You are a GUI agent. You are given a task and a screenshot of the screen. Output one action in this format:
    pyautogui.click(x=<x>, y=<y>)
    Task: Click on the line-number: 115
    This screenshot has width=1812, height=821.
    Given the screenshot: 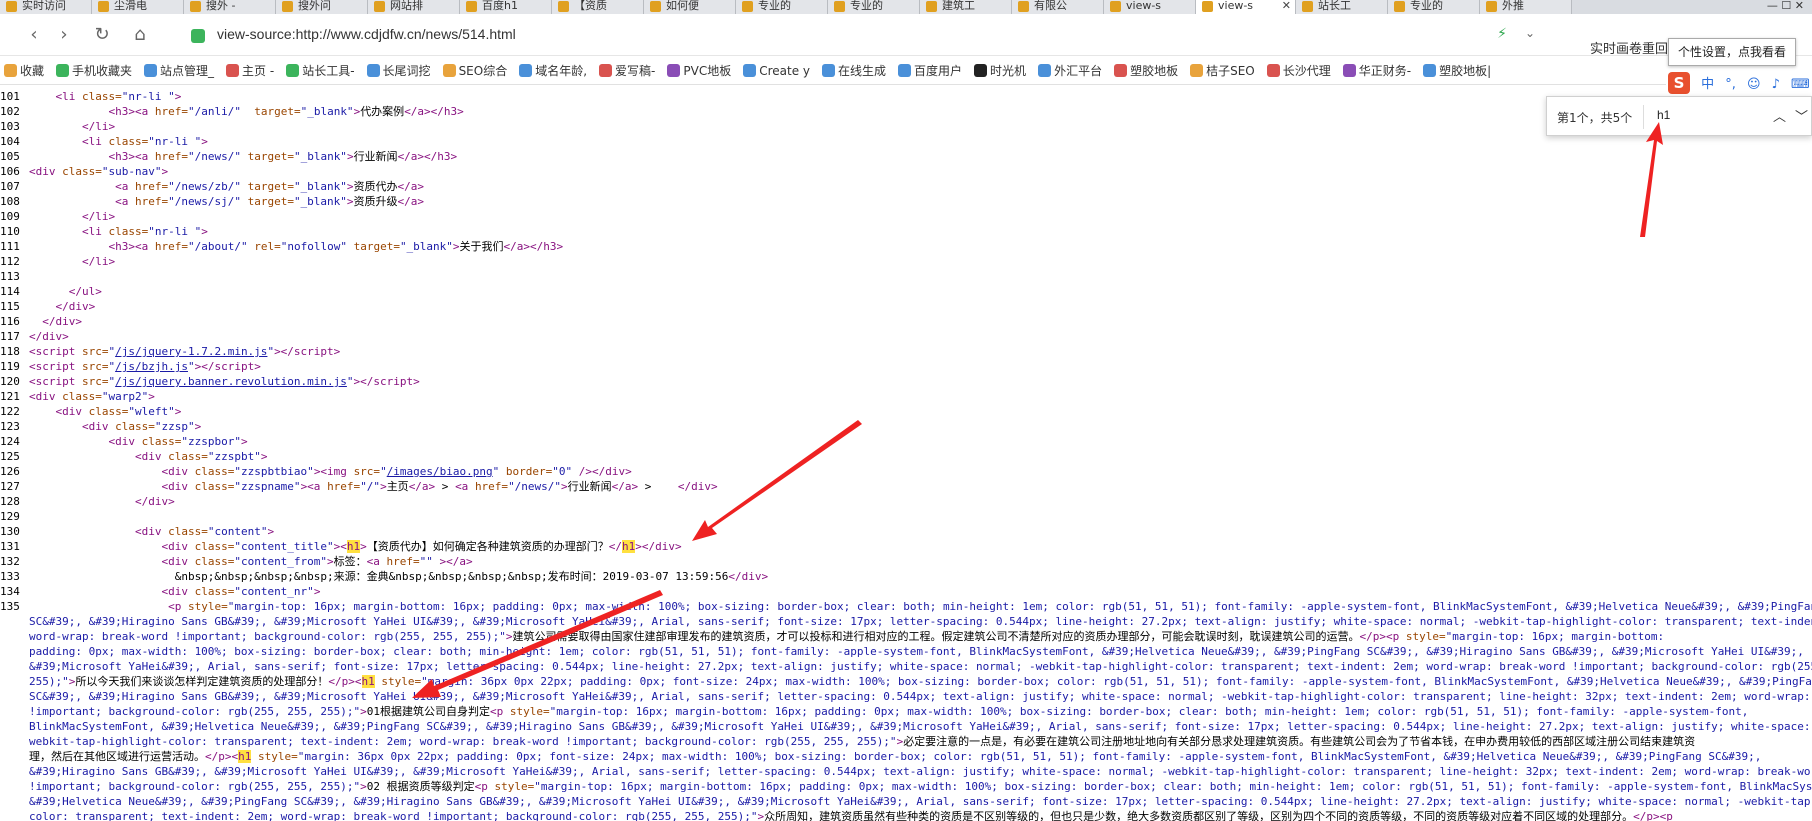 What is the action you would take?
    pyautogui.click(x=10, y=306)
    